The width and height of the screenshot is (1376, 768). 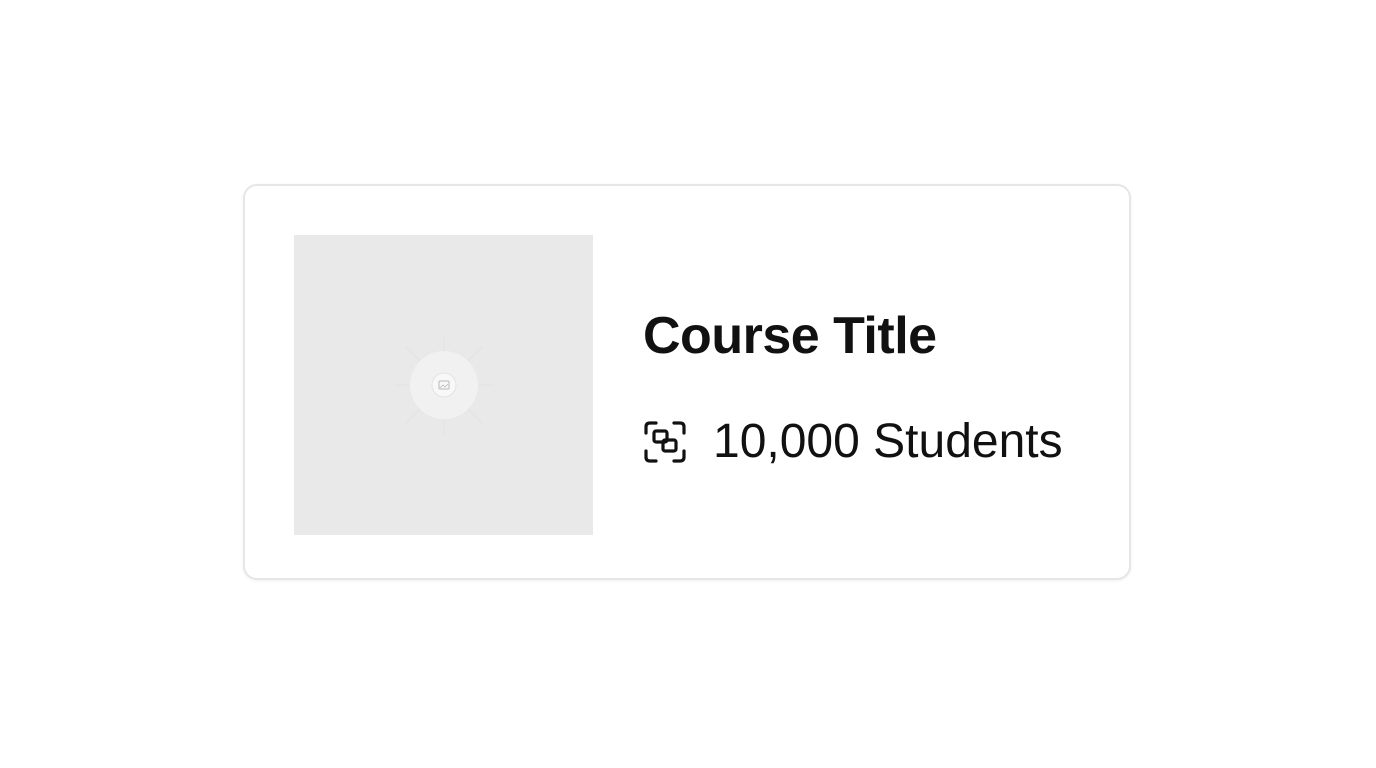 I want to click on image-placeholder-icon, so click(x=444, y=385).